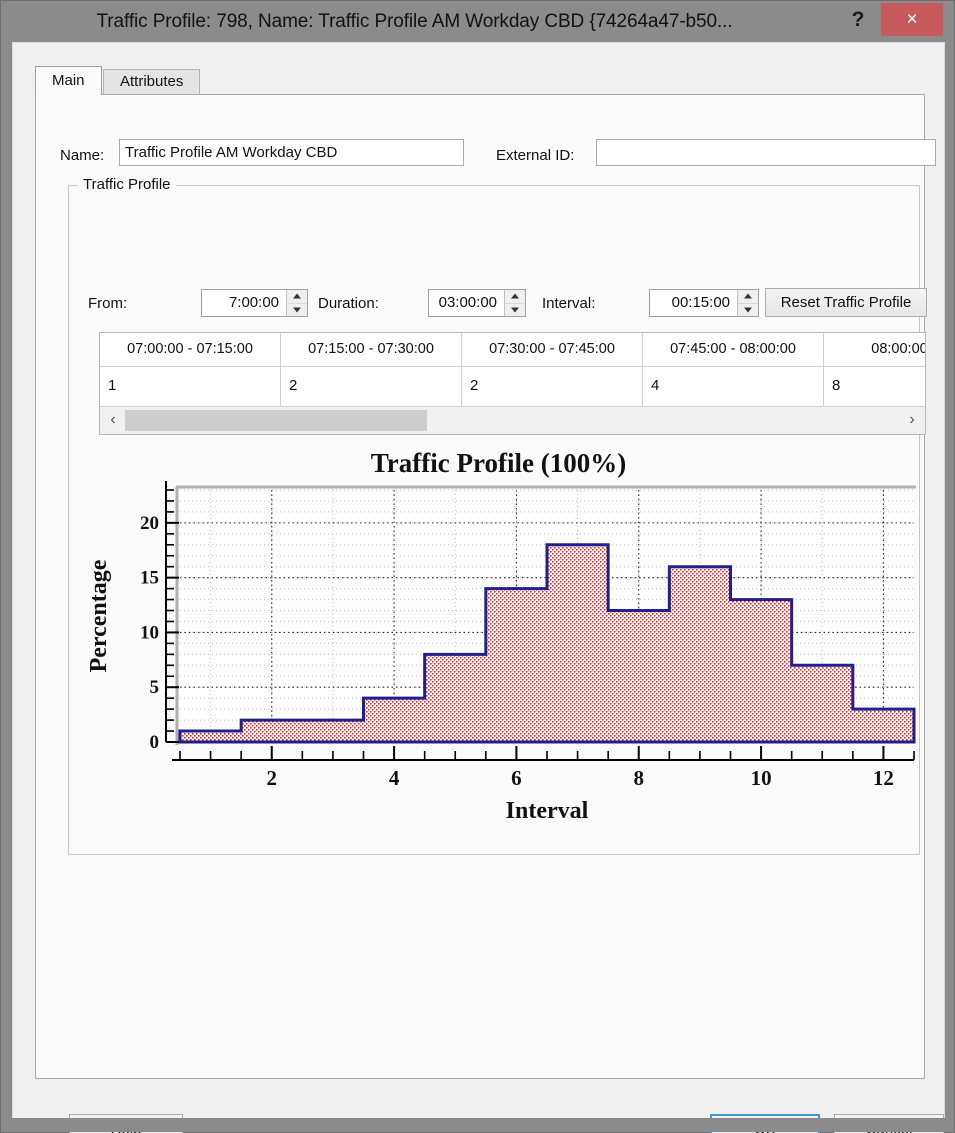 This screenshot has width=955, height=1133. What do you see at coordinates (348, 303) in the screenshot?
I see `duration-label: Duration:` at bounding box center [348, 303].